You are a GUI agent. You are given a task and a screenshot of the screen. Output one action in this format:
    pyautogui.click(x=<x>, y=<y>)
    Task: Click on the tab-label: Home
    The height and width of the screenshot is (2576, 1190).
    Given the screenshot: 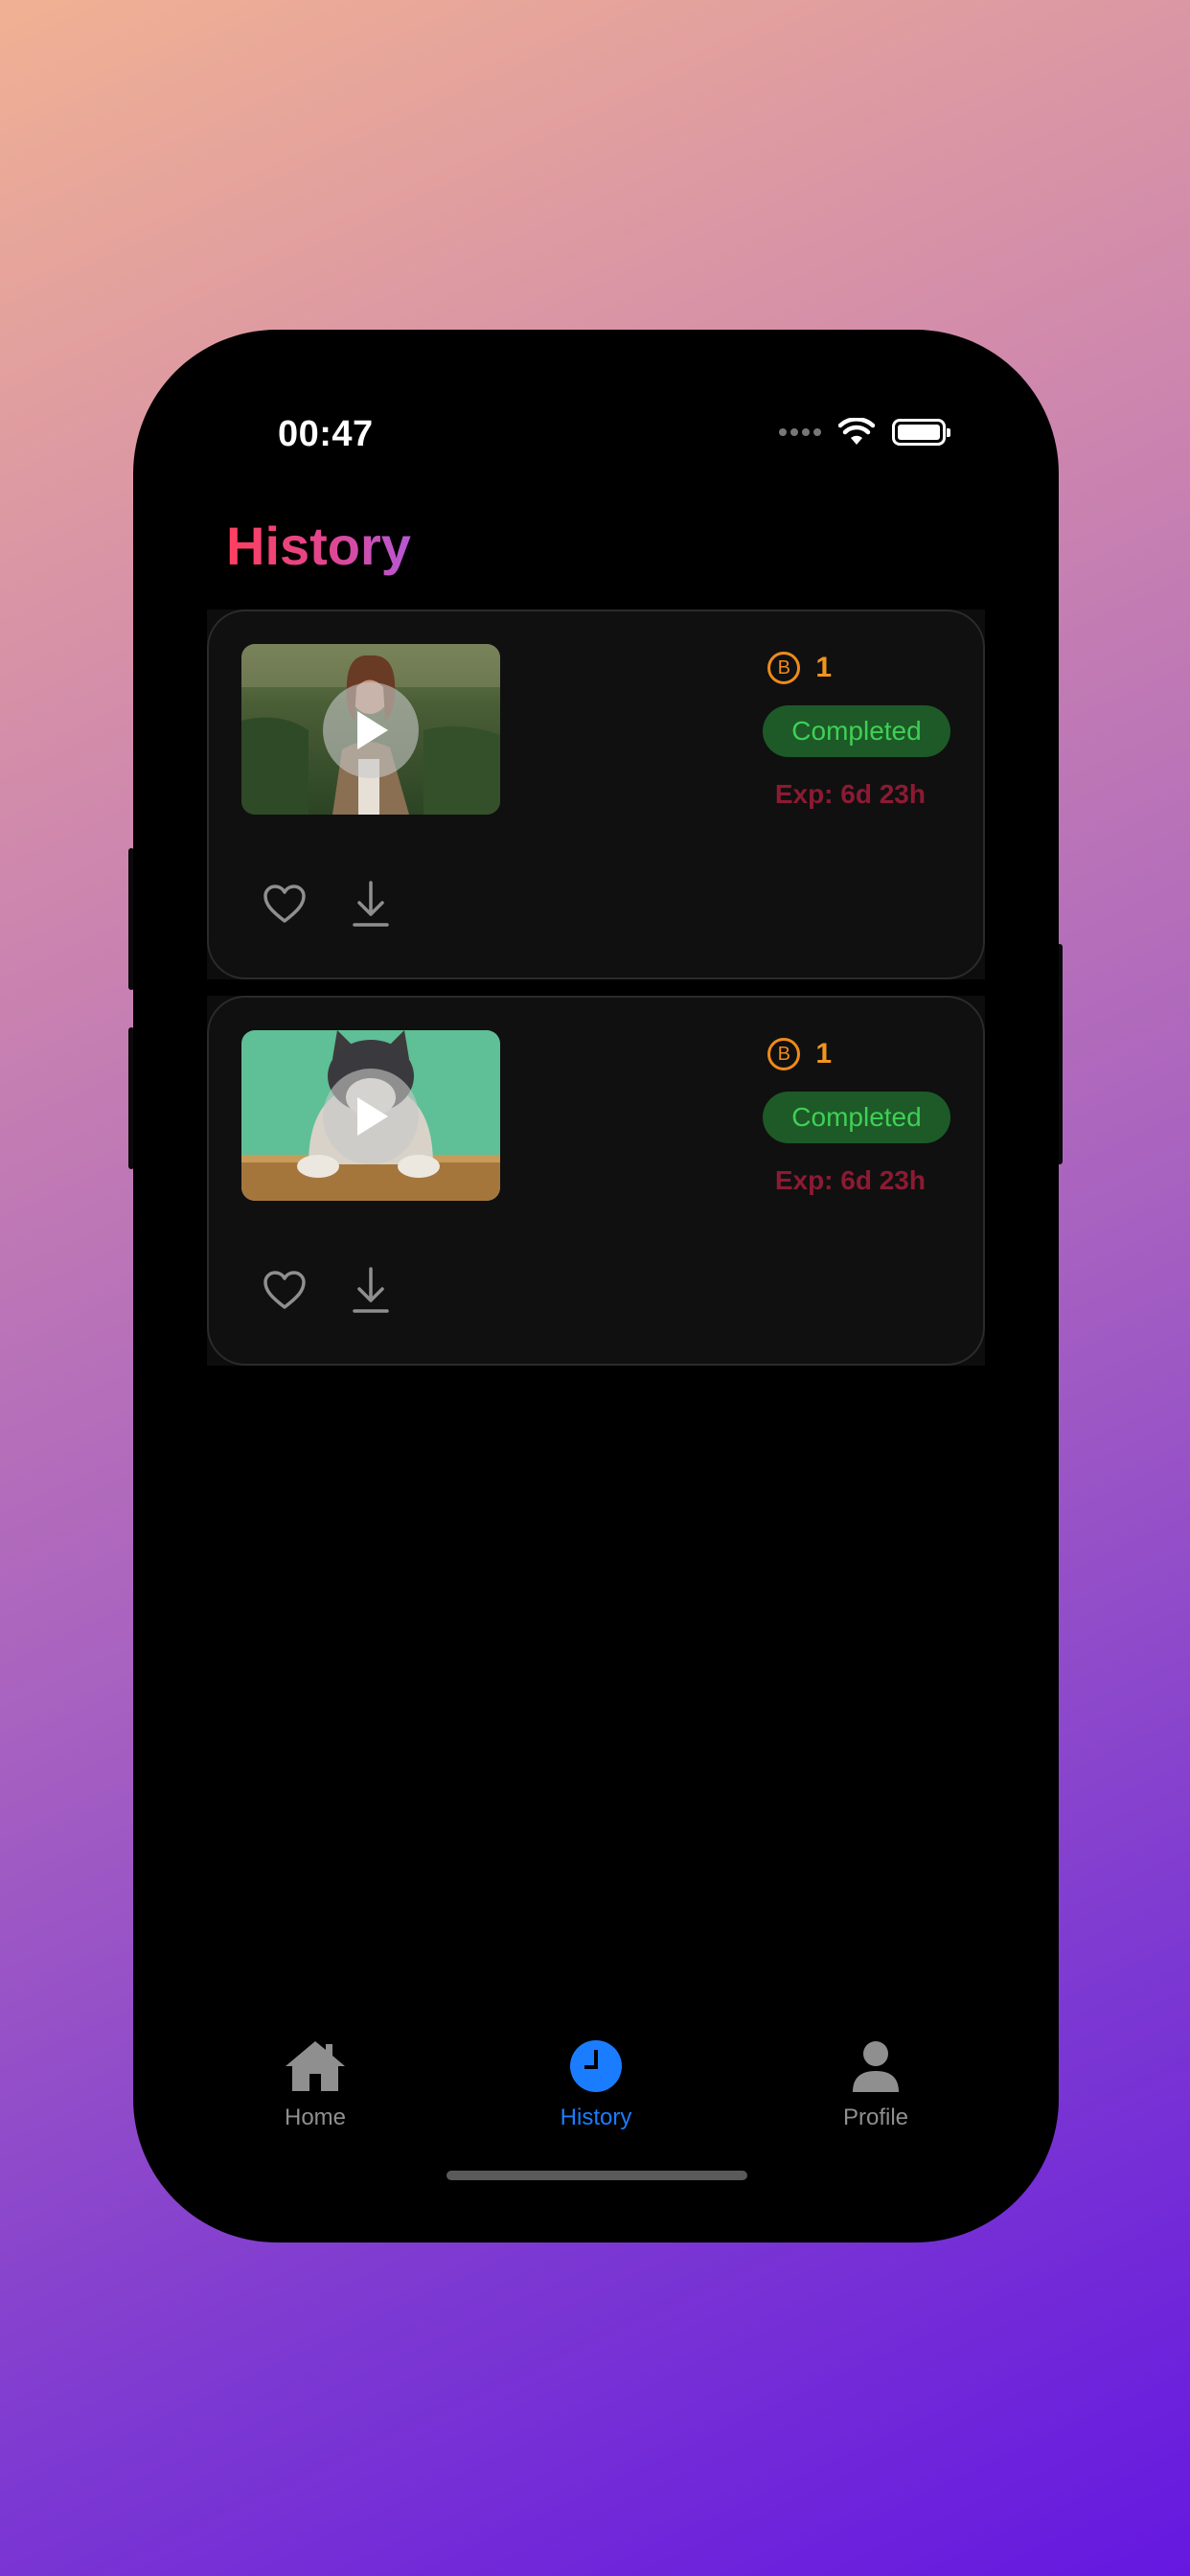 What is the action you would take?
    pyautogui.click(x=316, y=2117)
    